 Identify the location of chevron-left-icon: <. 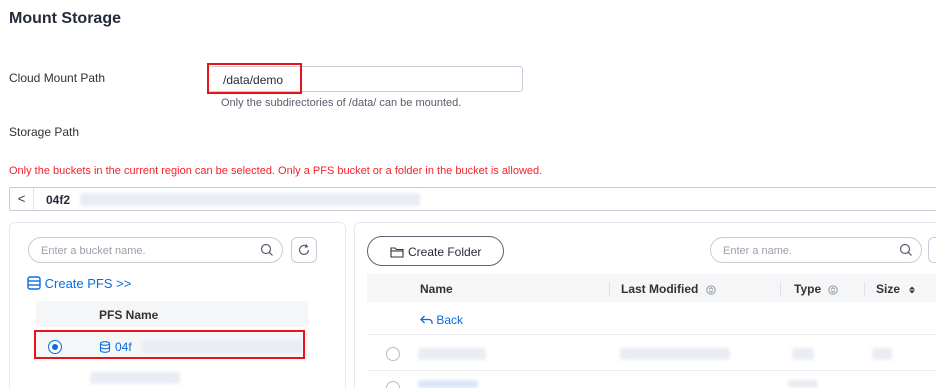
(22, 199).